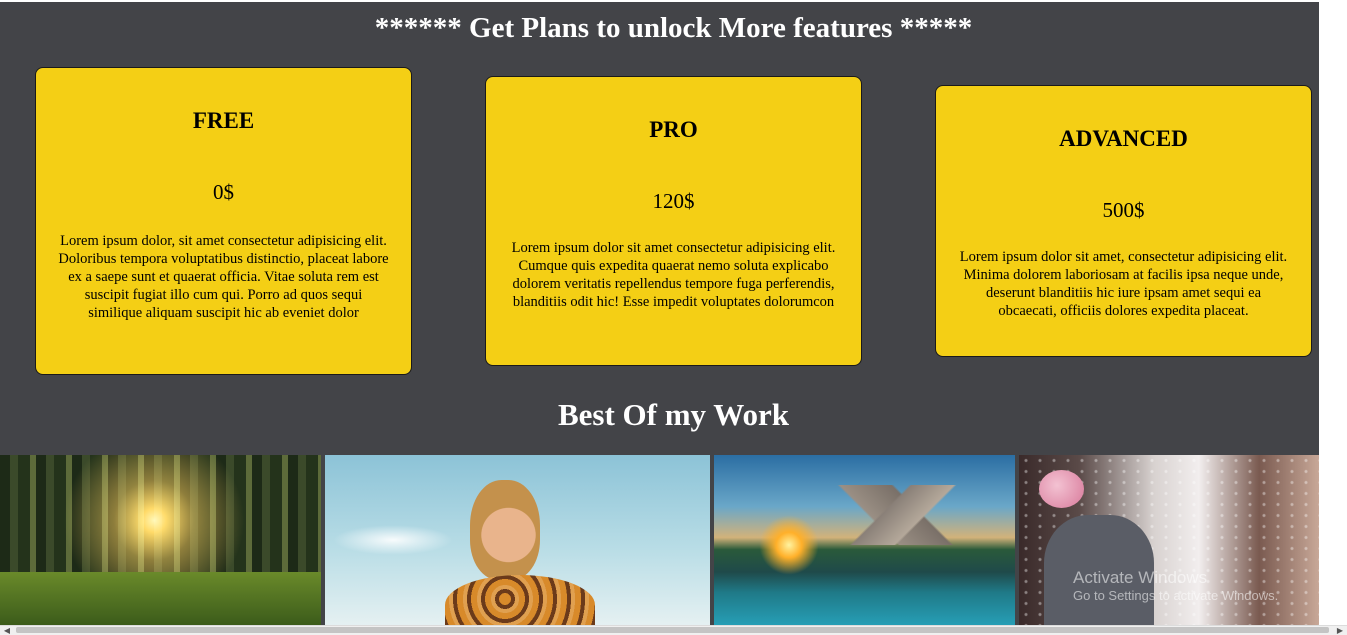 The image size is (1347, 635). Describe the element at coordinates (1340, 630) in the screenshot. I see `scroll-right-icon: ▶` at that location.